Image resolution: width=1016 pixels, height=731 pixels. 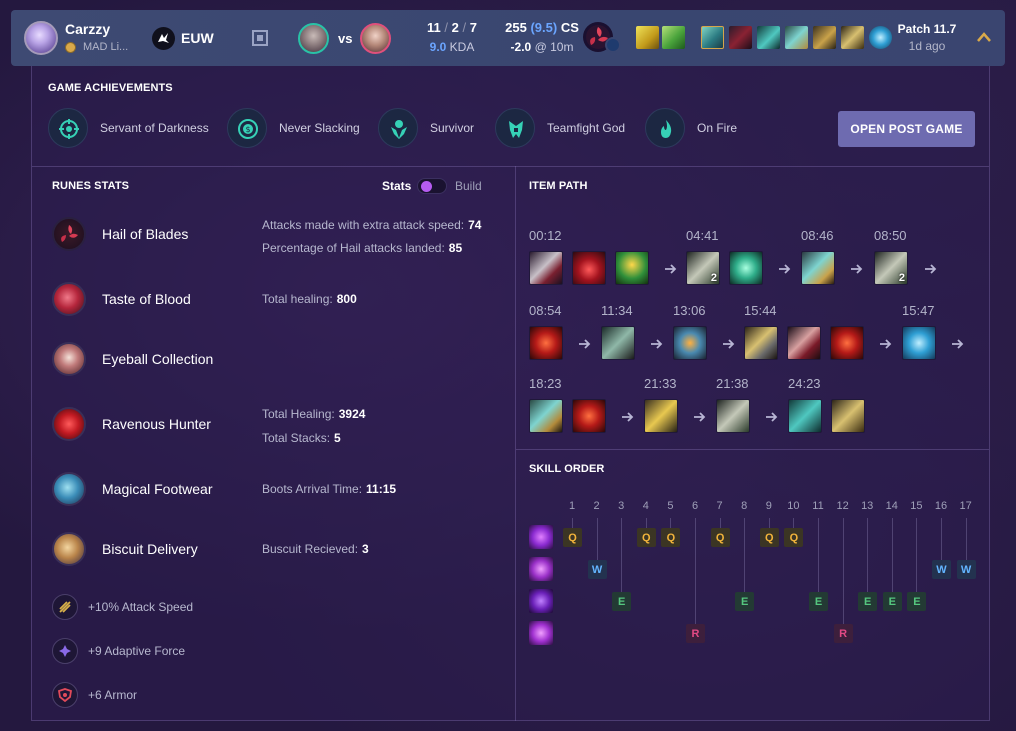 I want to click on rune-stat-label: Attacks made with extra attack speed:, so click(x=363, y=225).